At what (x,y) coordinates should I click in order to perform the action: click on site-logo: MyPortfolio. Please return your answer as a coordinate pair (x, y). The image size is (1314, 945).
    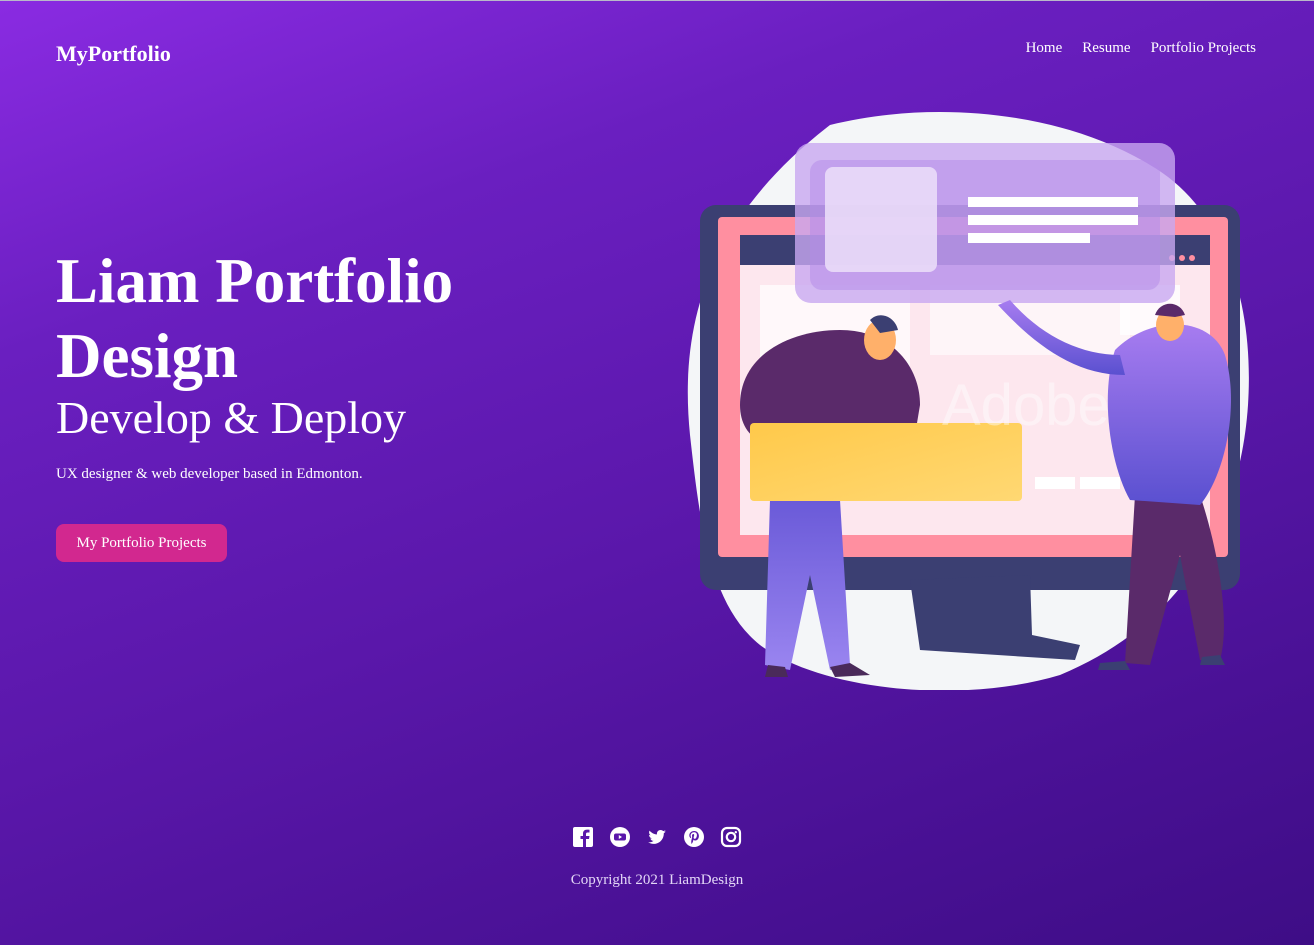
    Looking at the image, I should click on (113, 54).